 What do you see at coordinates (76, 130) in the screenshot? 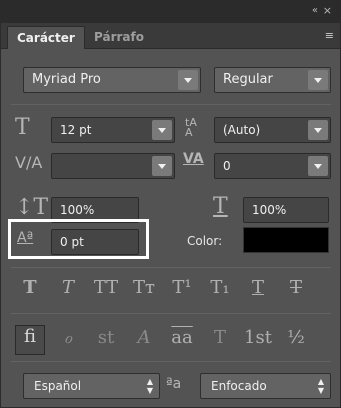
I see `font-size-value: 12 pt` at bounding box center [76, 130].